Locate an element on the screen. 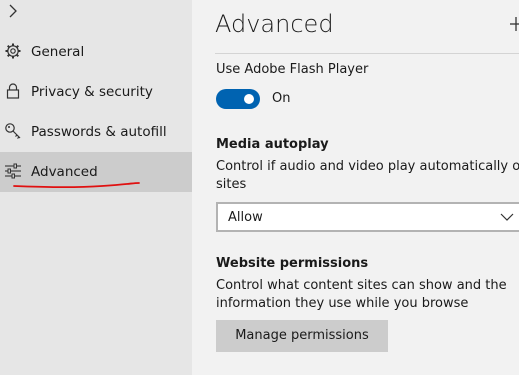 The width and height of the screenshot is (519, 375). sidebar-item-passwords-autofill: Passwords & autofill is located at coordinates (96, 132).